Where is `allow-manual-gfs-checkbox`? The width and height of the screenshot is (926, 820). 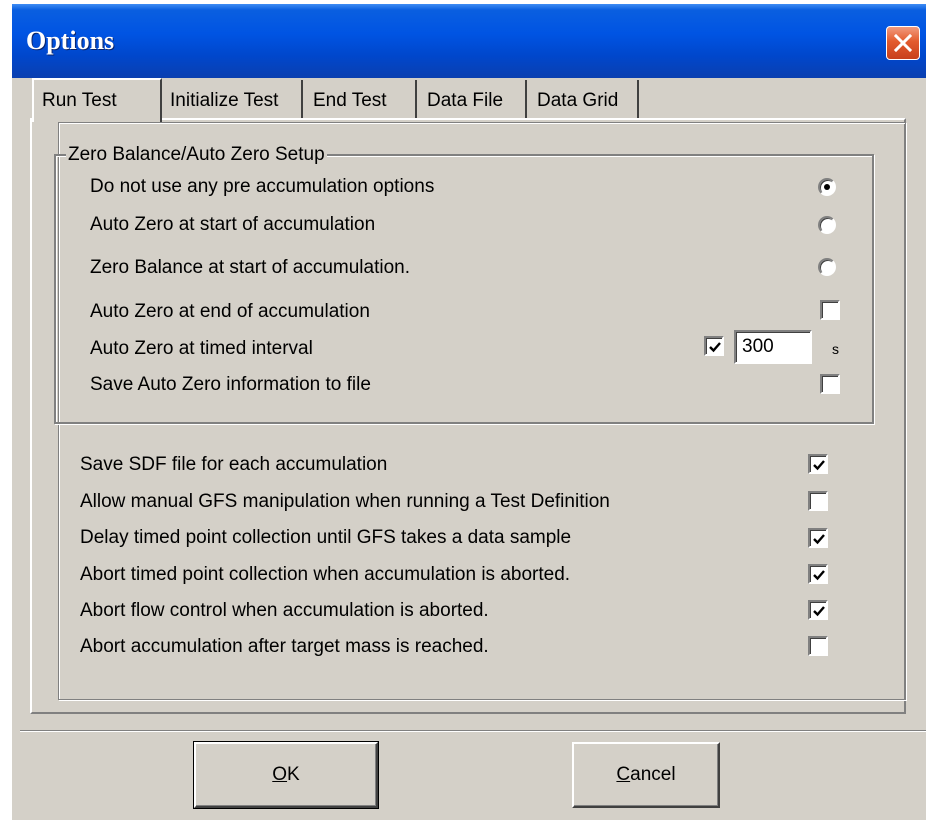 allow-manual-gfs-checkbox is located at coordinates (818, 501).